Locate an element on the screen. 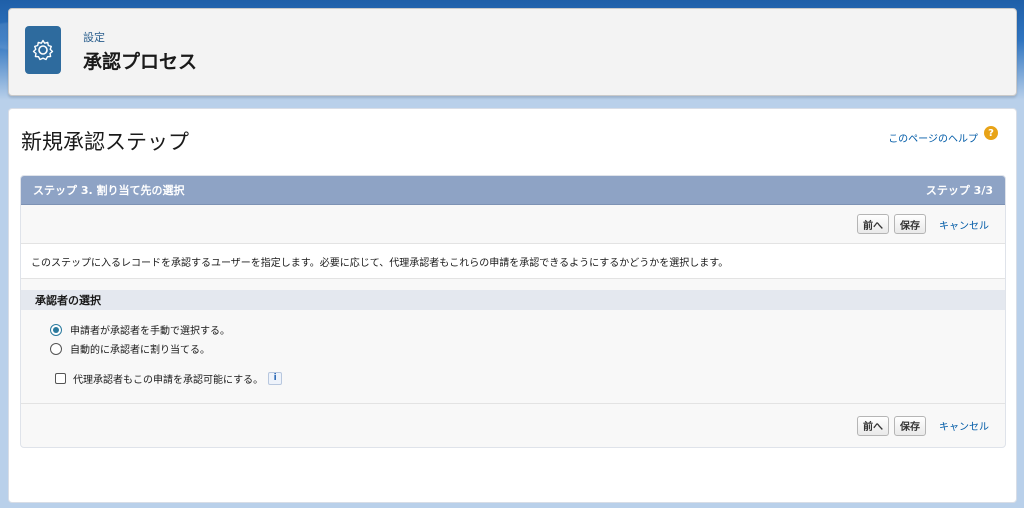 This screenshot has height=508, width=1024. radio-option-manual: 申請者が承認者を手動で選択する。 is located at coordinates (527, 329).